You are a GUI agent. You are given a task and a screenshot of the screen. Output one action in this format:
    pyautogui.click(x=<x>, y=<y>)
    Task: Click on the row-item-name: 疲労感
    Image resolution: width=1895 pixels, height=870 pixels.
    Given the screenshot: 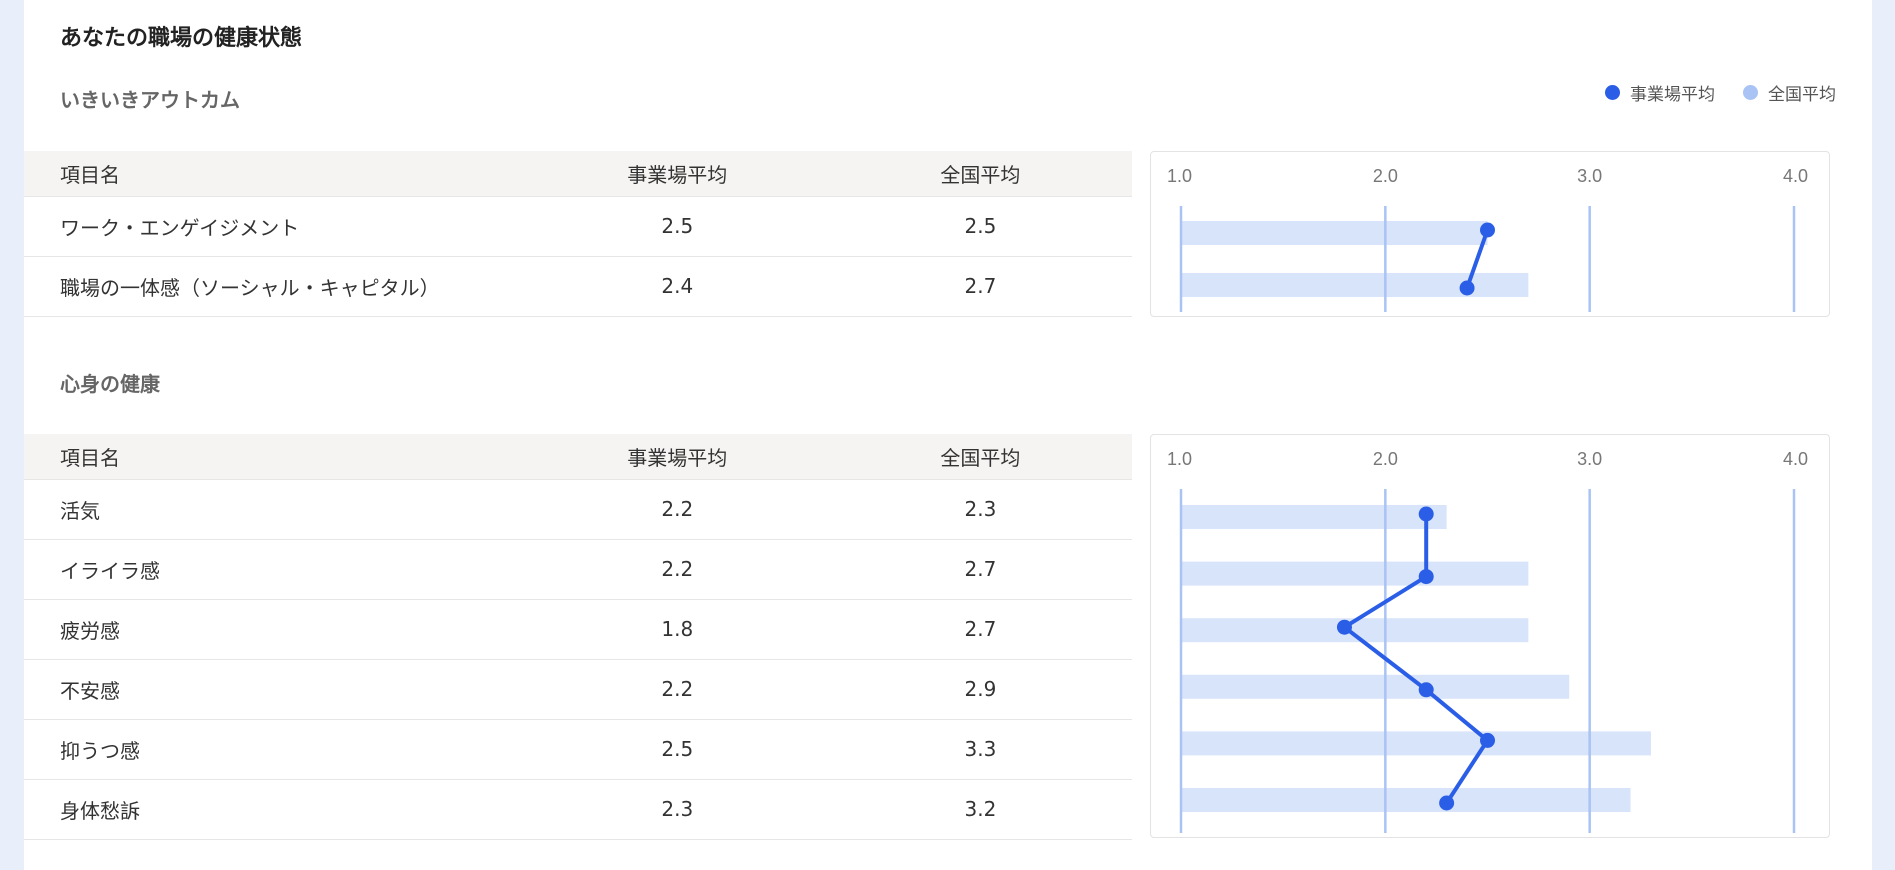 What is the action you would take?
    pyautogui.click(x=275, y=629)
    